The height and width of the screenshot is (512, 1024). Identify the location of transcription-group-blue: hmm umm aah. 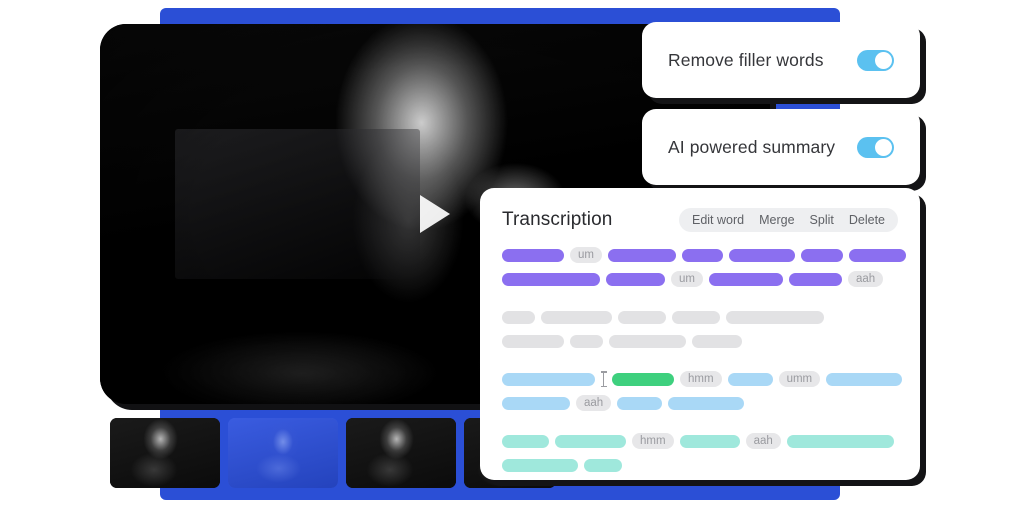
(702, 391).